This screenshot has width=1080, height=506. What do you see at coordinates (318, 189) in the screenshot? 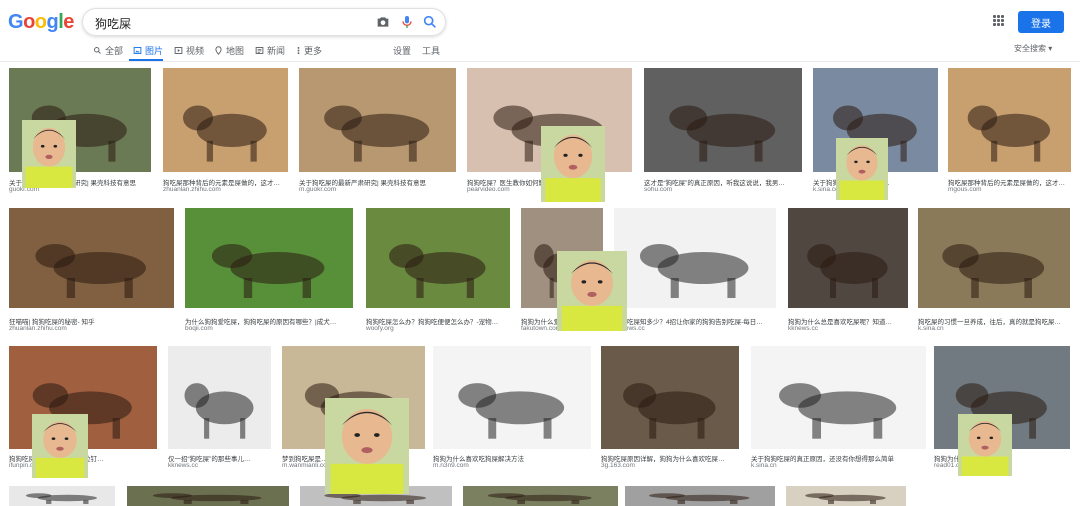
I see `result-source: m.guokr.com` at bounding box center [318, 189].